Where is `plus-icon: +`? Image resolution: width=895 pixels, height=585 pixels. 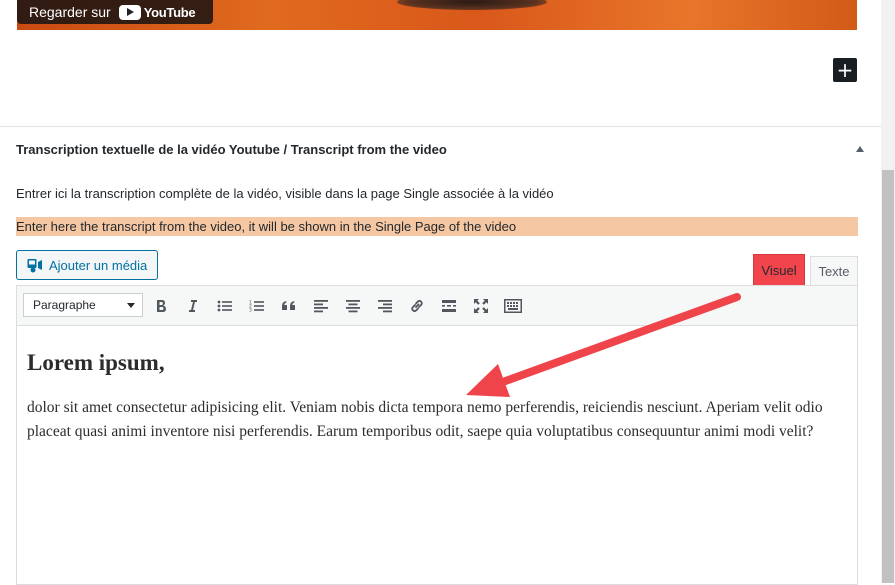 plus-icon: + is located at coordinates (845, 70).